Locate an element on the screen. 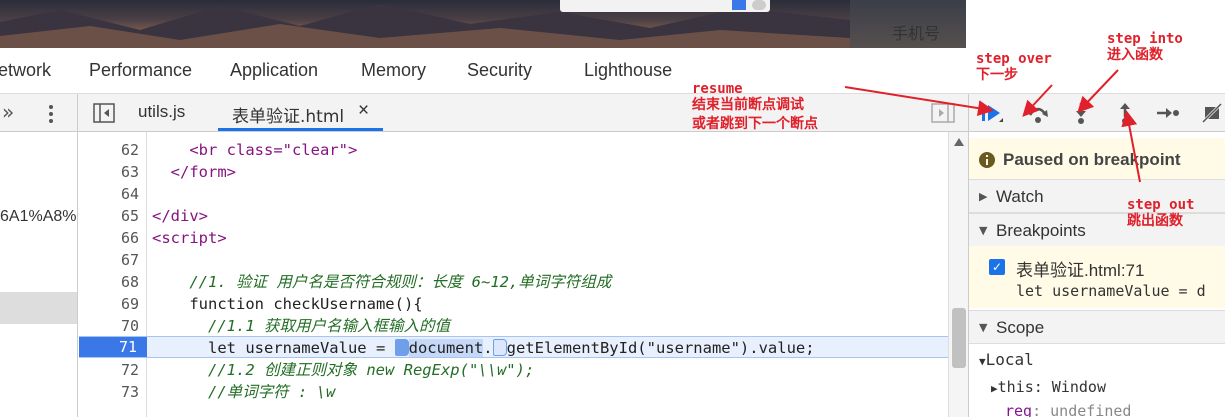  code-line: function checkUsername(){ is located at coordinates (287, 304).